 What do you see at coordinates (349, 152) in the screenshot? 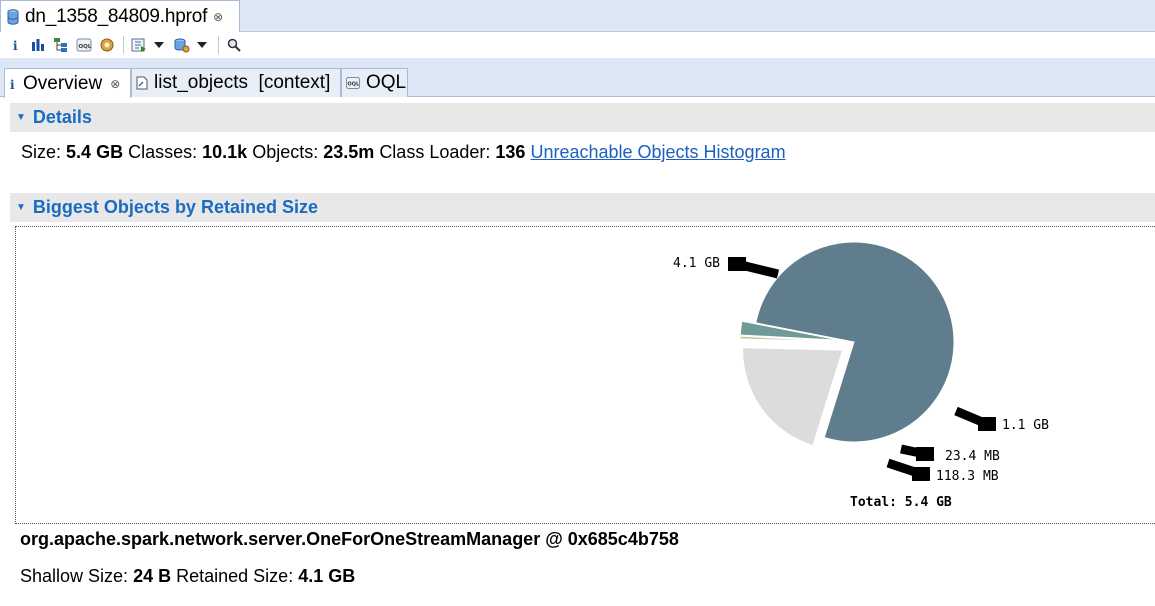
I see `objects-value: 23.5m` at bounding box center [349, 152].